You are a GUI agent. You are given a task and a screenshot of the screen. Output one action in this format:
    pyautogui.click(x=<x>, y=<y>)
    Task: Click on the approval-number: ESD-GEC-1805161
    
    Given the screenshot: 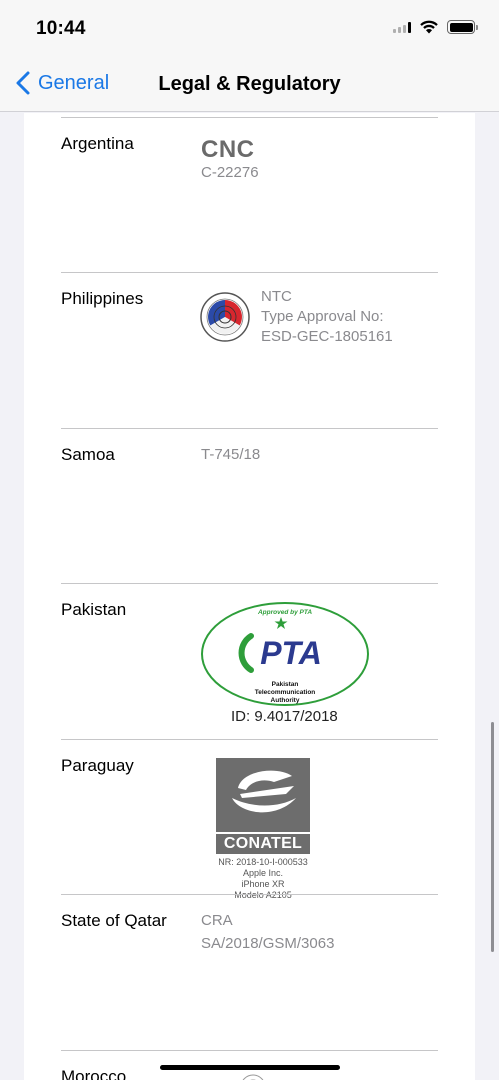 What is the action you would take?
    pyautogui.click(x=327, y=336)
    